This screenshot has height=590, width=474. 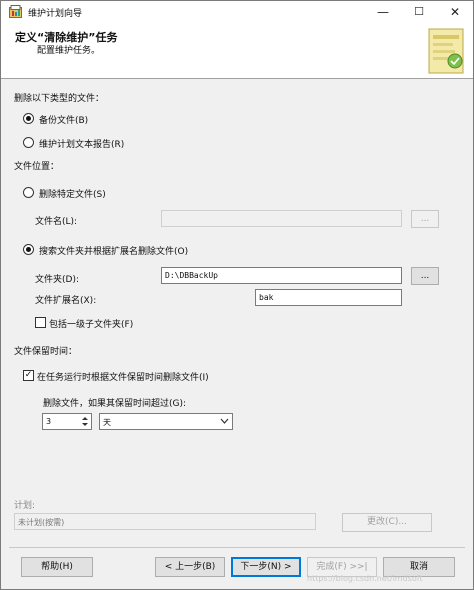 I want to click on retention-checkbox: ✓, so click(x=28, y=375).